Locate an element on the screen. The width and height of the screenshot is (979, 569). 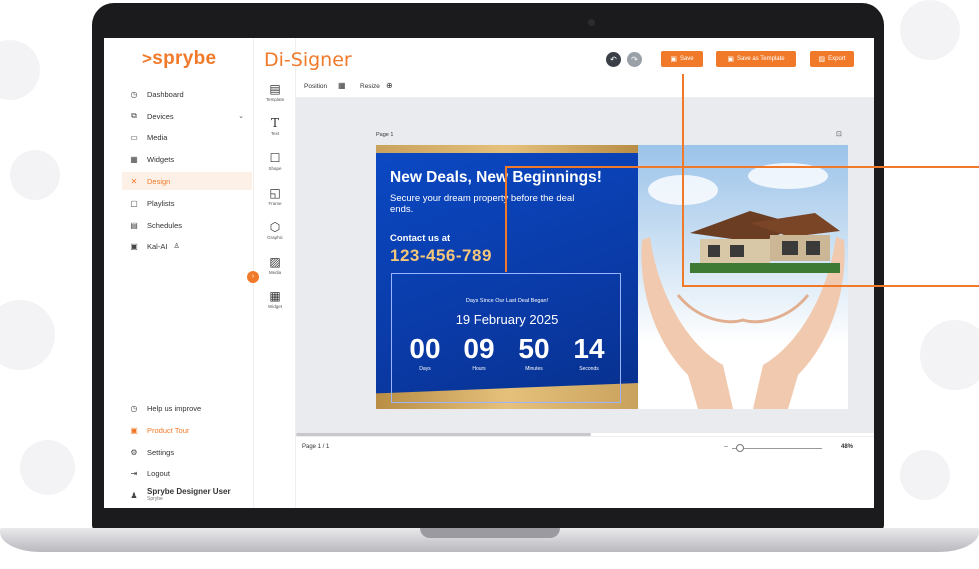
headline: New Deals, New Beginnings! is located at coordinates (496, 178).